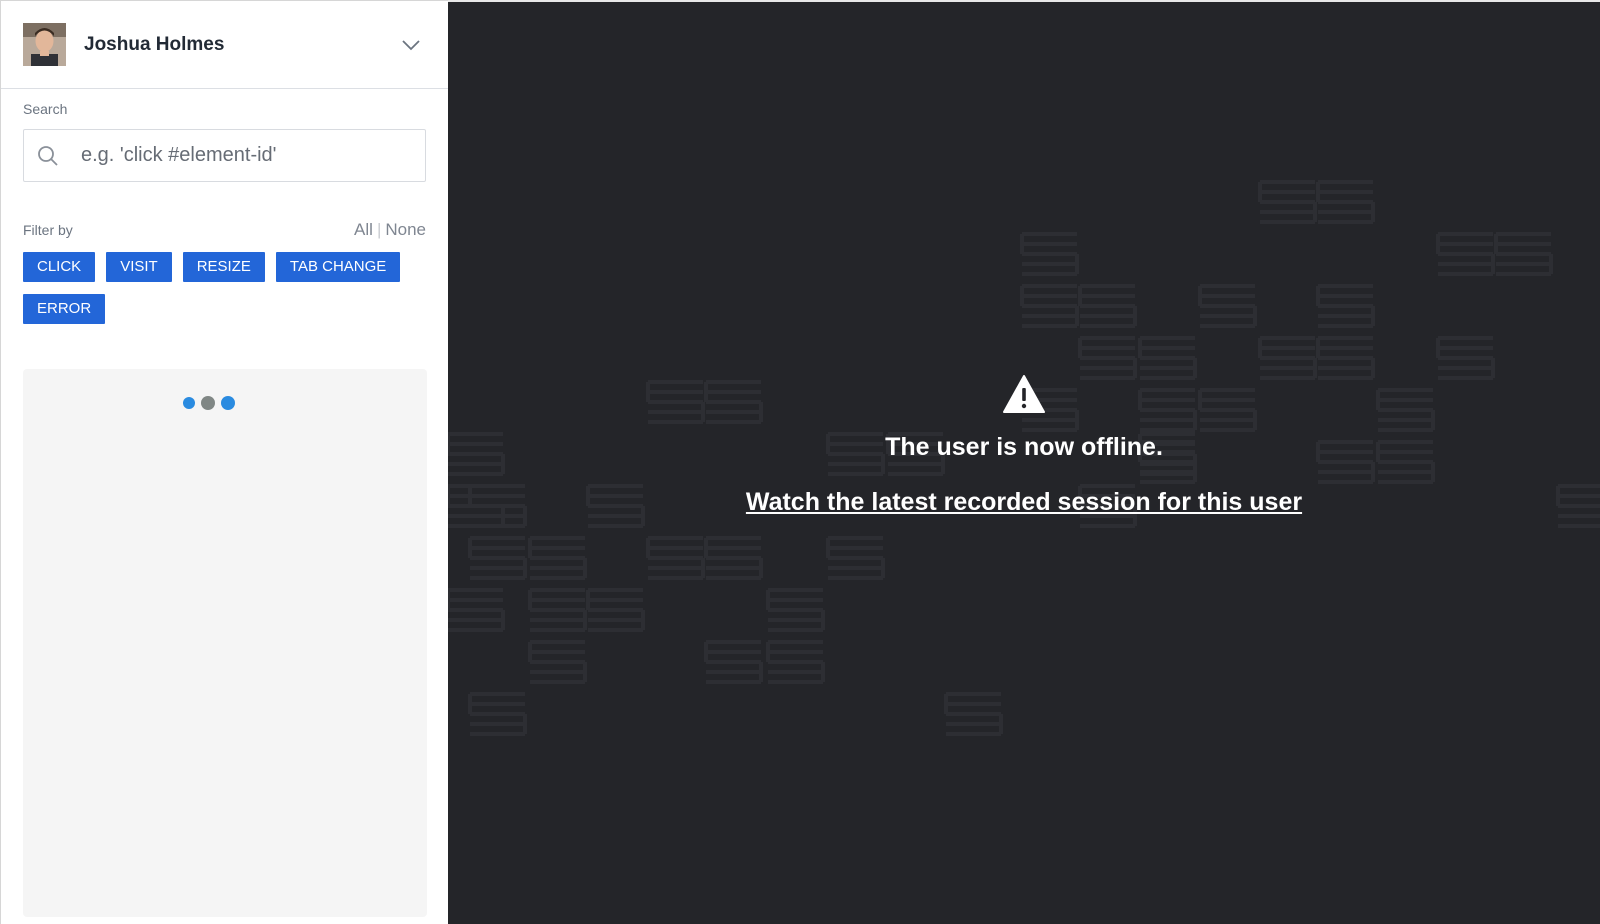  I want to click on filter-label: Filter by, so click(48, 230).